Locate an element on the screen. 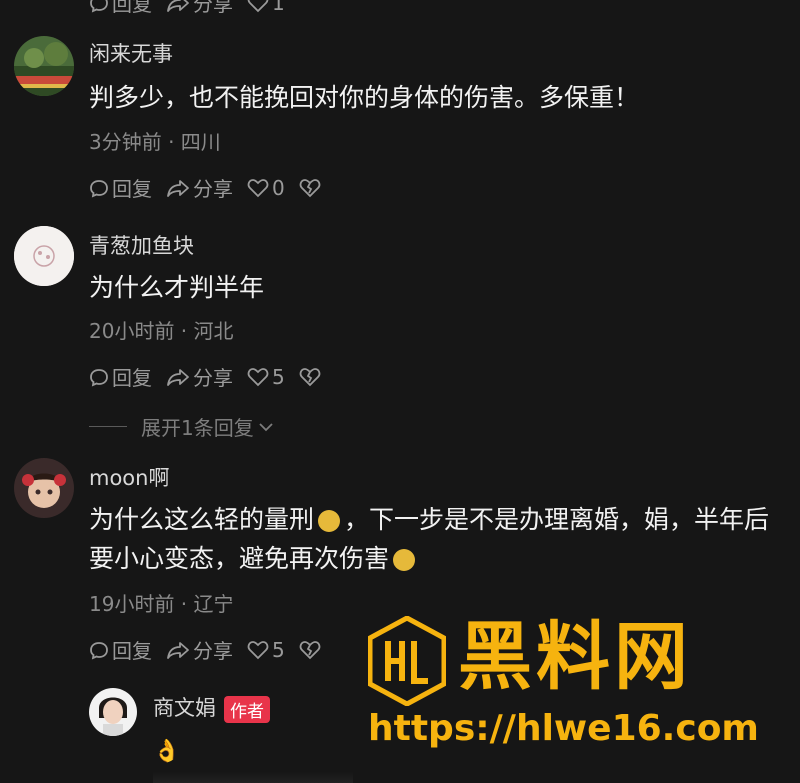 This screenshot has height=783, width=800. username: 闲来无事 is located at coordinates (131, 53).